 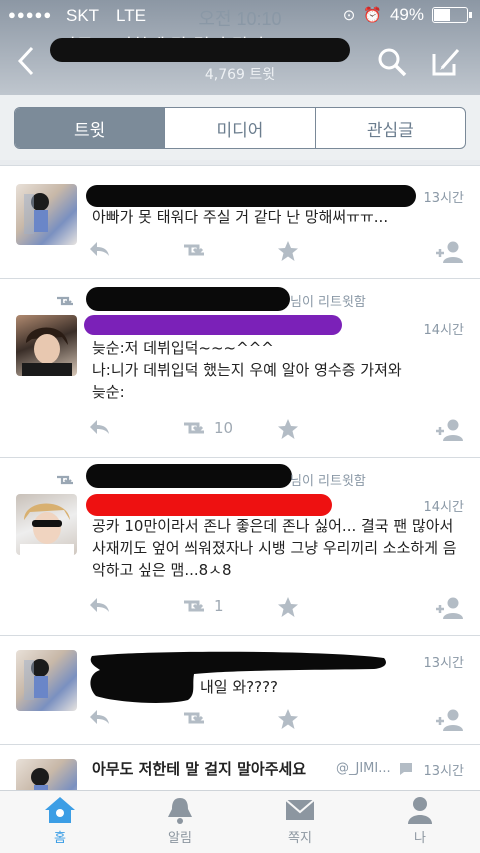 I want to click on display-name: 아무도 저한테 말 걸지 말아주세요, so click(x=199, y=769).